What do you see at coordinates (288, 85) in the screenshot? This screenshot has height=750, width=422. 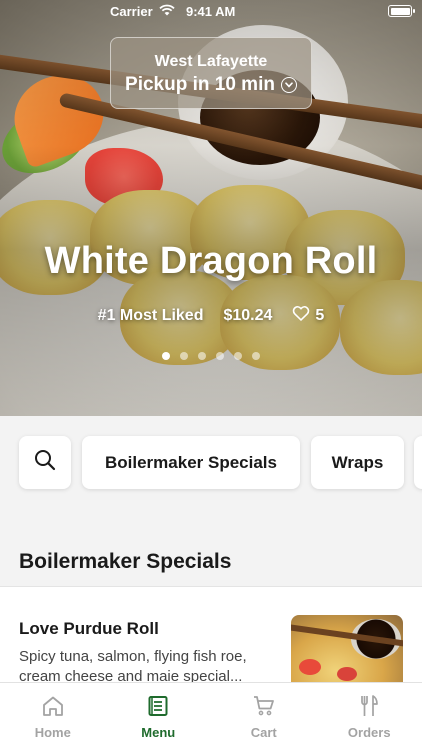 I see `chevron-down-icon` at bounding box center [288, 85].